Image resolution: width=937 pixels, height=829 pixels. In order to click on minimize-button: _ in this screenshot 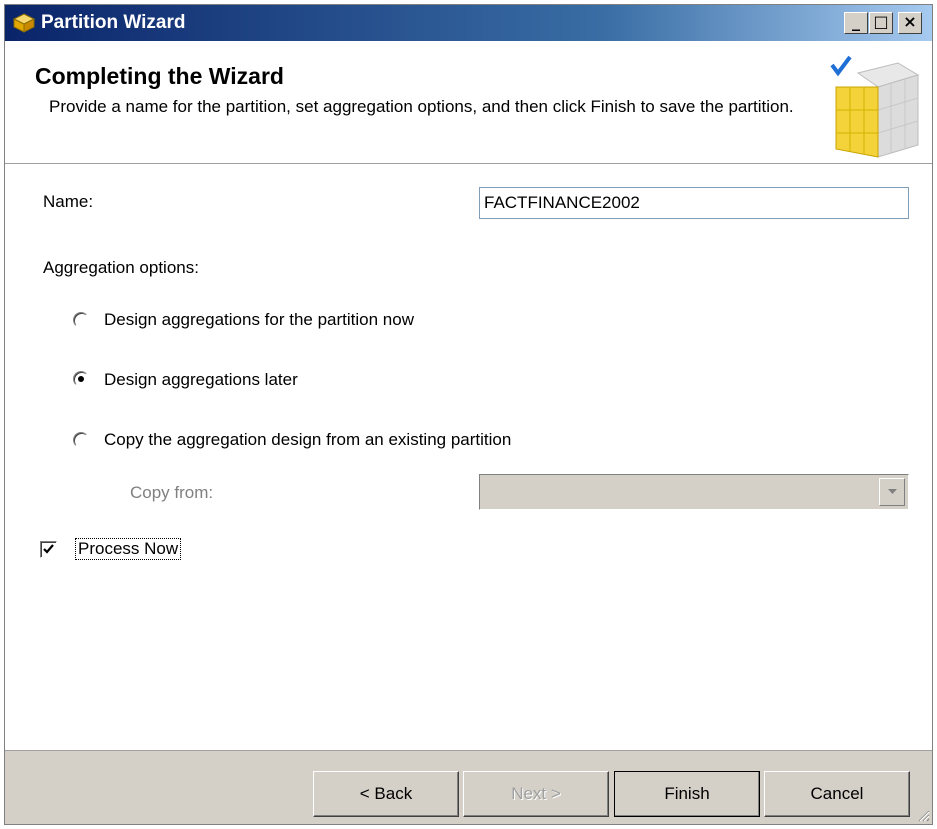, I will do `click(856, 23)`.